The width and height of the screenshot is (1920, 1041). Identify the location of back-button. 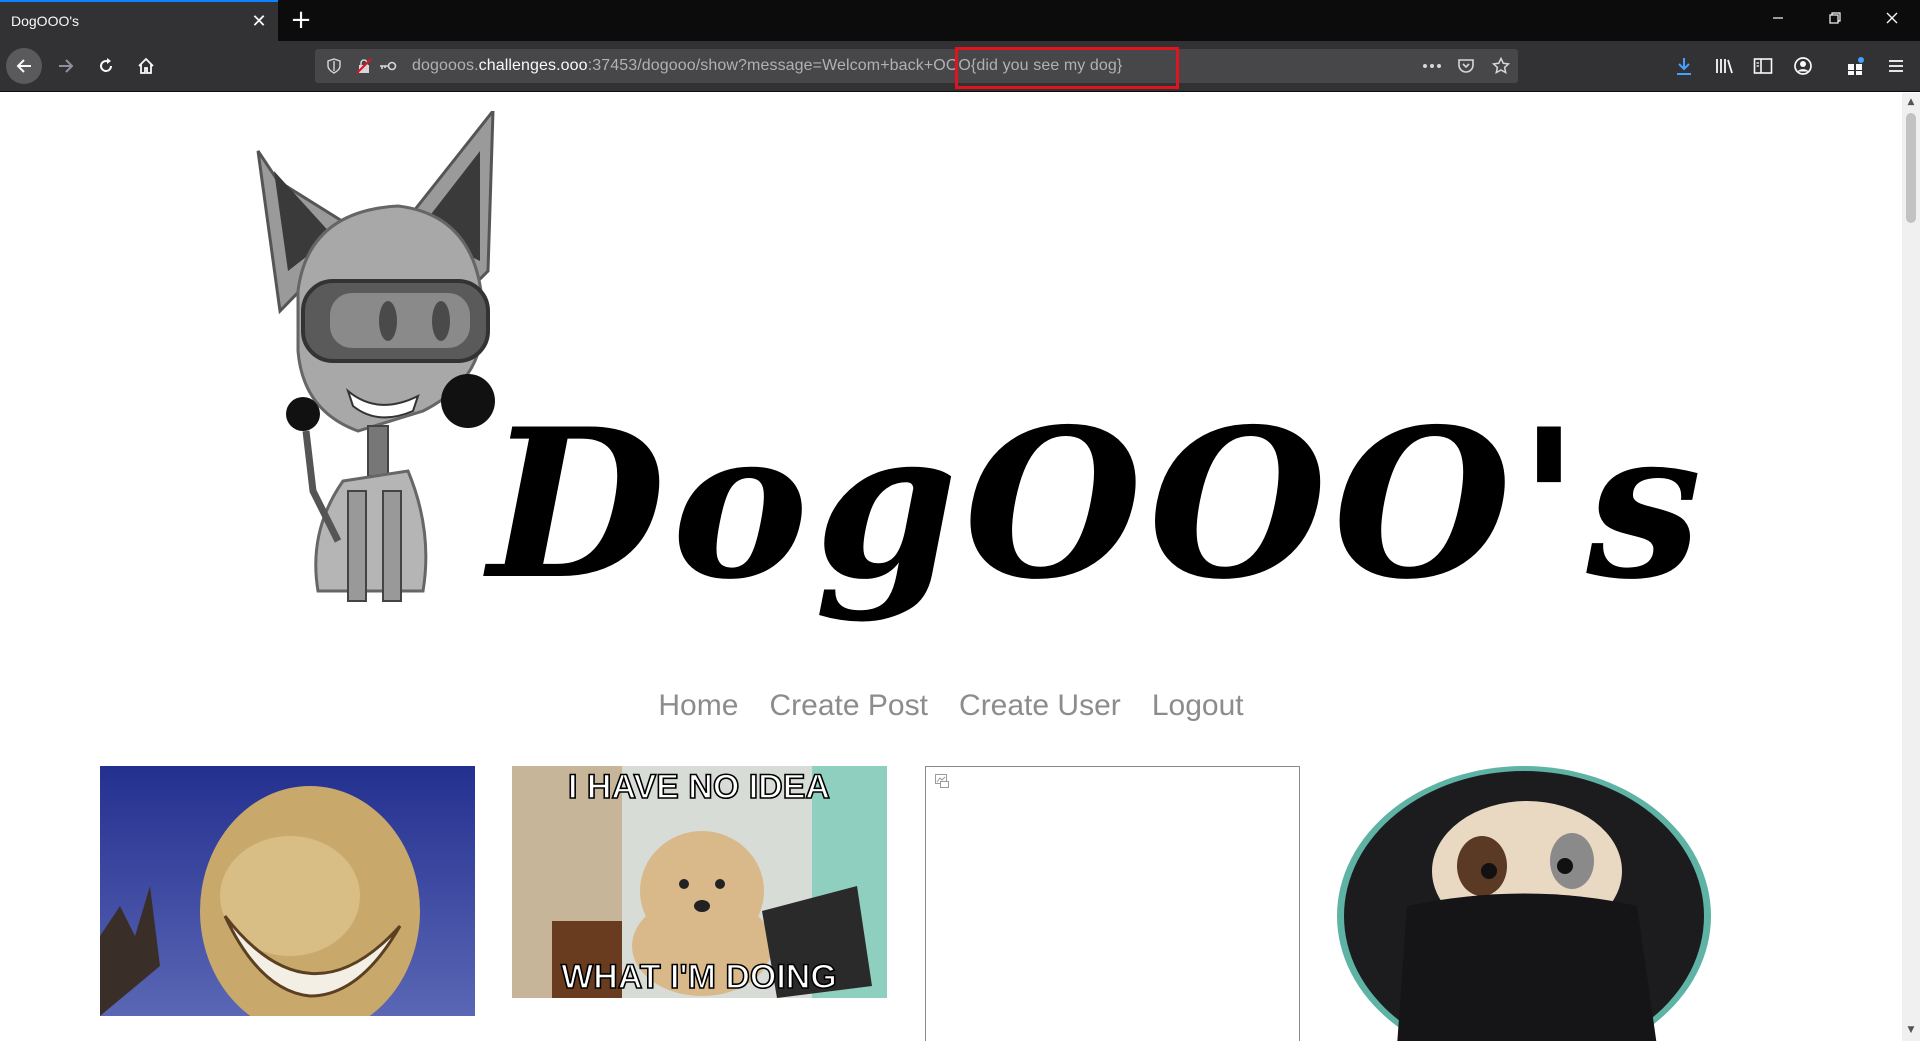
(24, 66).